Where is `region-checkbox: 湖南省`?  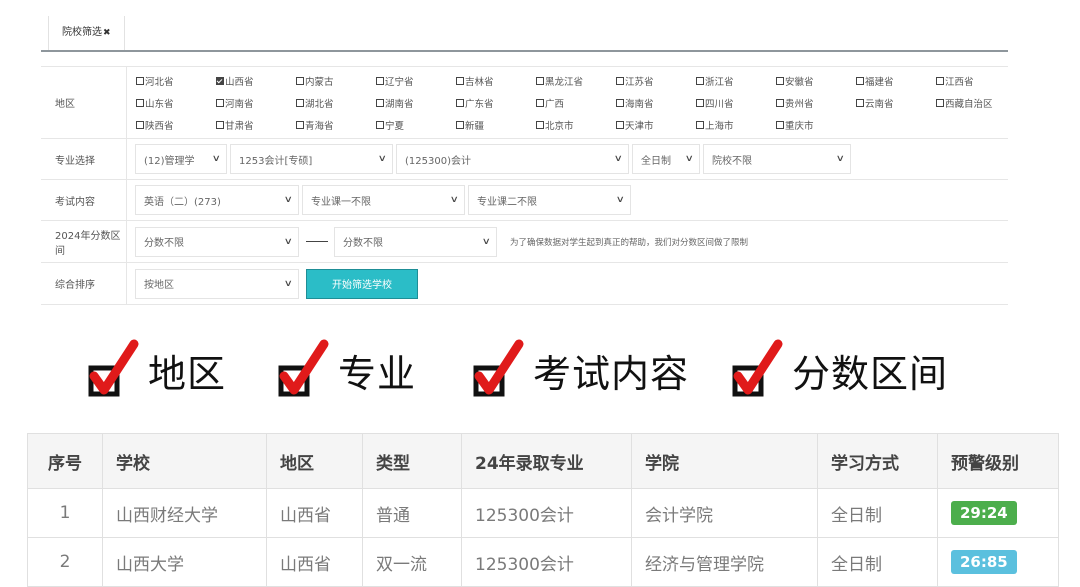 region-checkbox: 湖南省 is located at coordinates (416, 103).